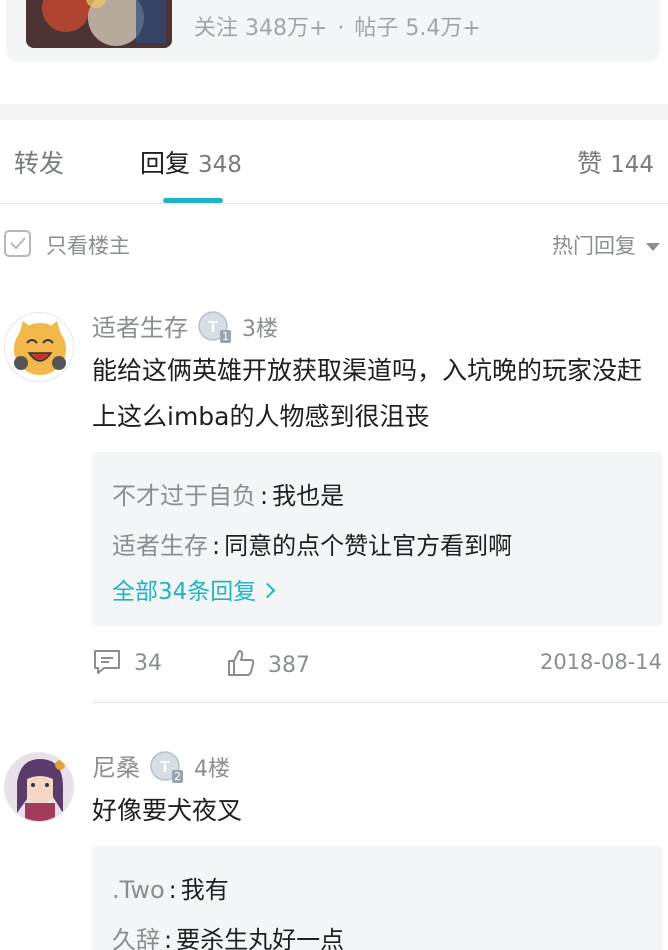 This screenshot has height=950, width=668. What do you see at coordinates (594, 246) in the screenshot?
I see `sort-label: 热门回复` at bounding box center [594, 246].